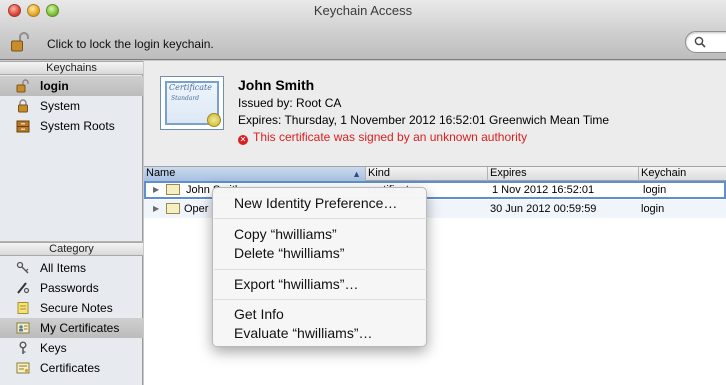 This screenshot has height=385, width=726. Describe the element at coordinates (320, 234) in the screenshot. I see `menu-item-copy: Copy “hwilliams”` at that location.